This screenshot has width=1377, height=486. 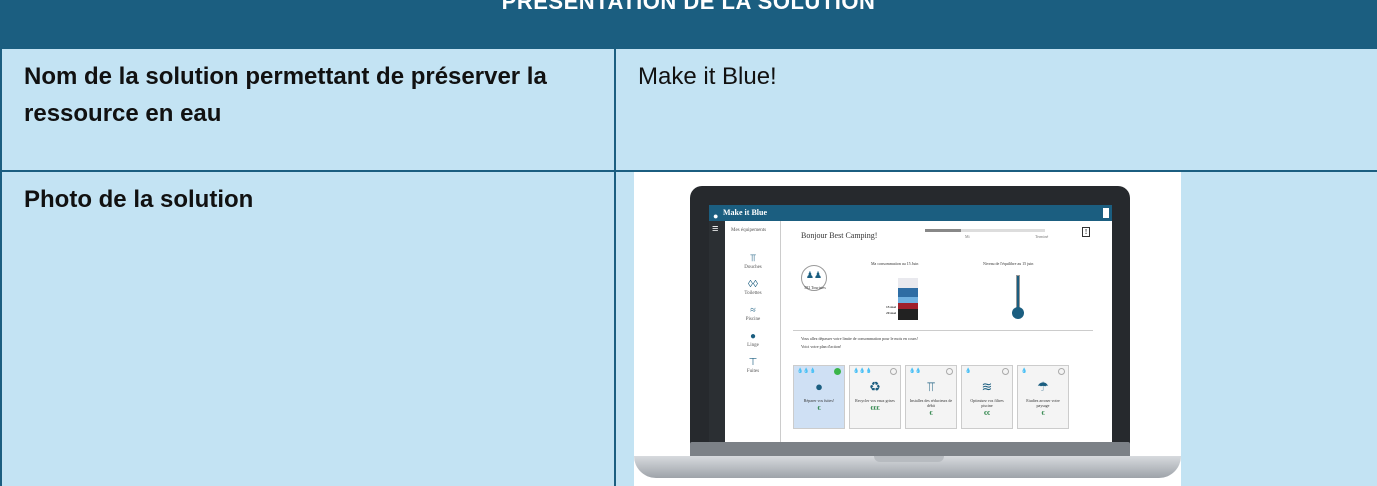 I want to click on consumption-stack, so click(x=908, y=299).